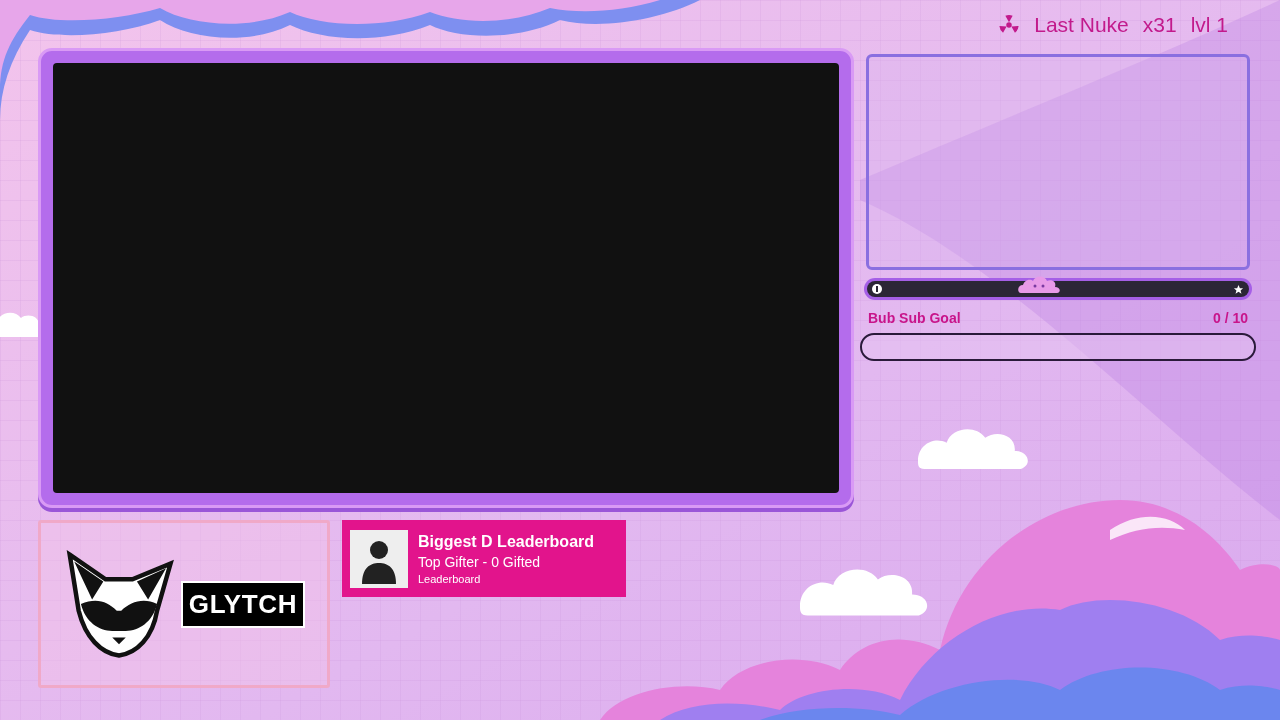 The height and width of the screenshot is (720, 1280). I want to click on person-avatar-icon, so click(379, 558).